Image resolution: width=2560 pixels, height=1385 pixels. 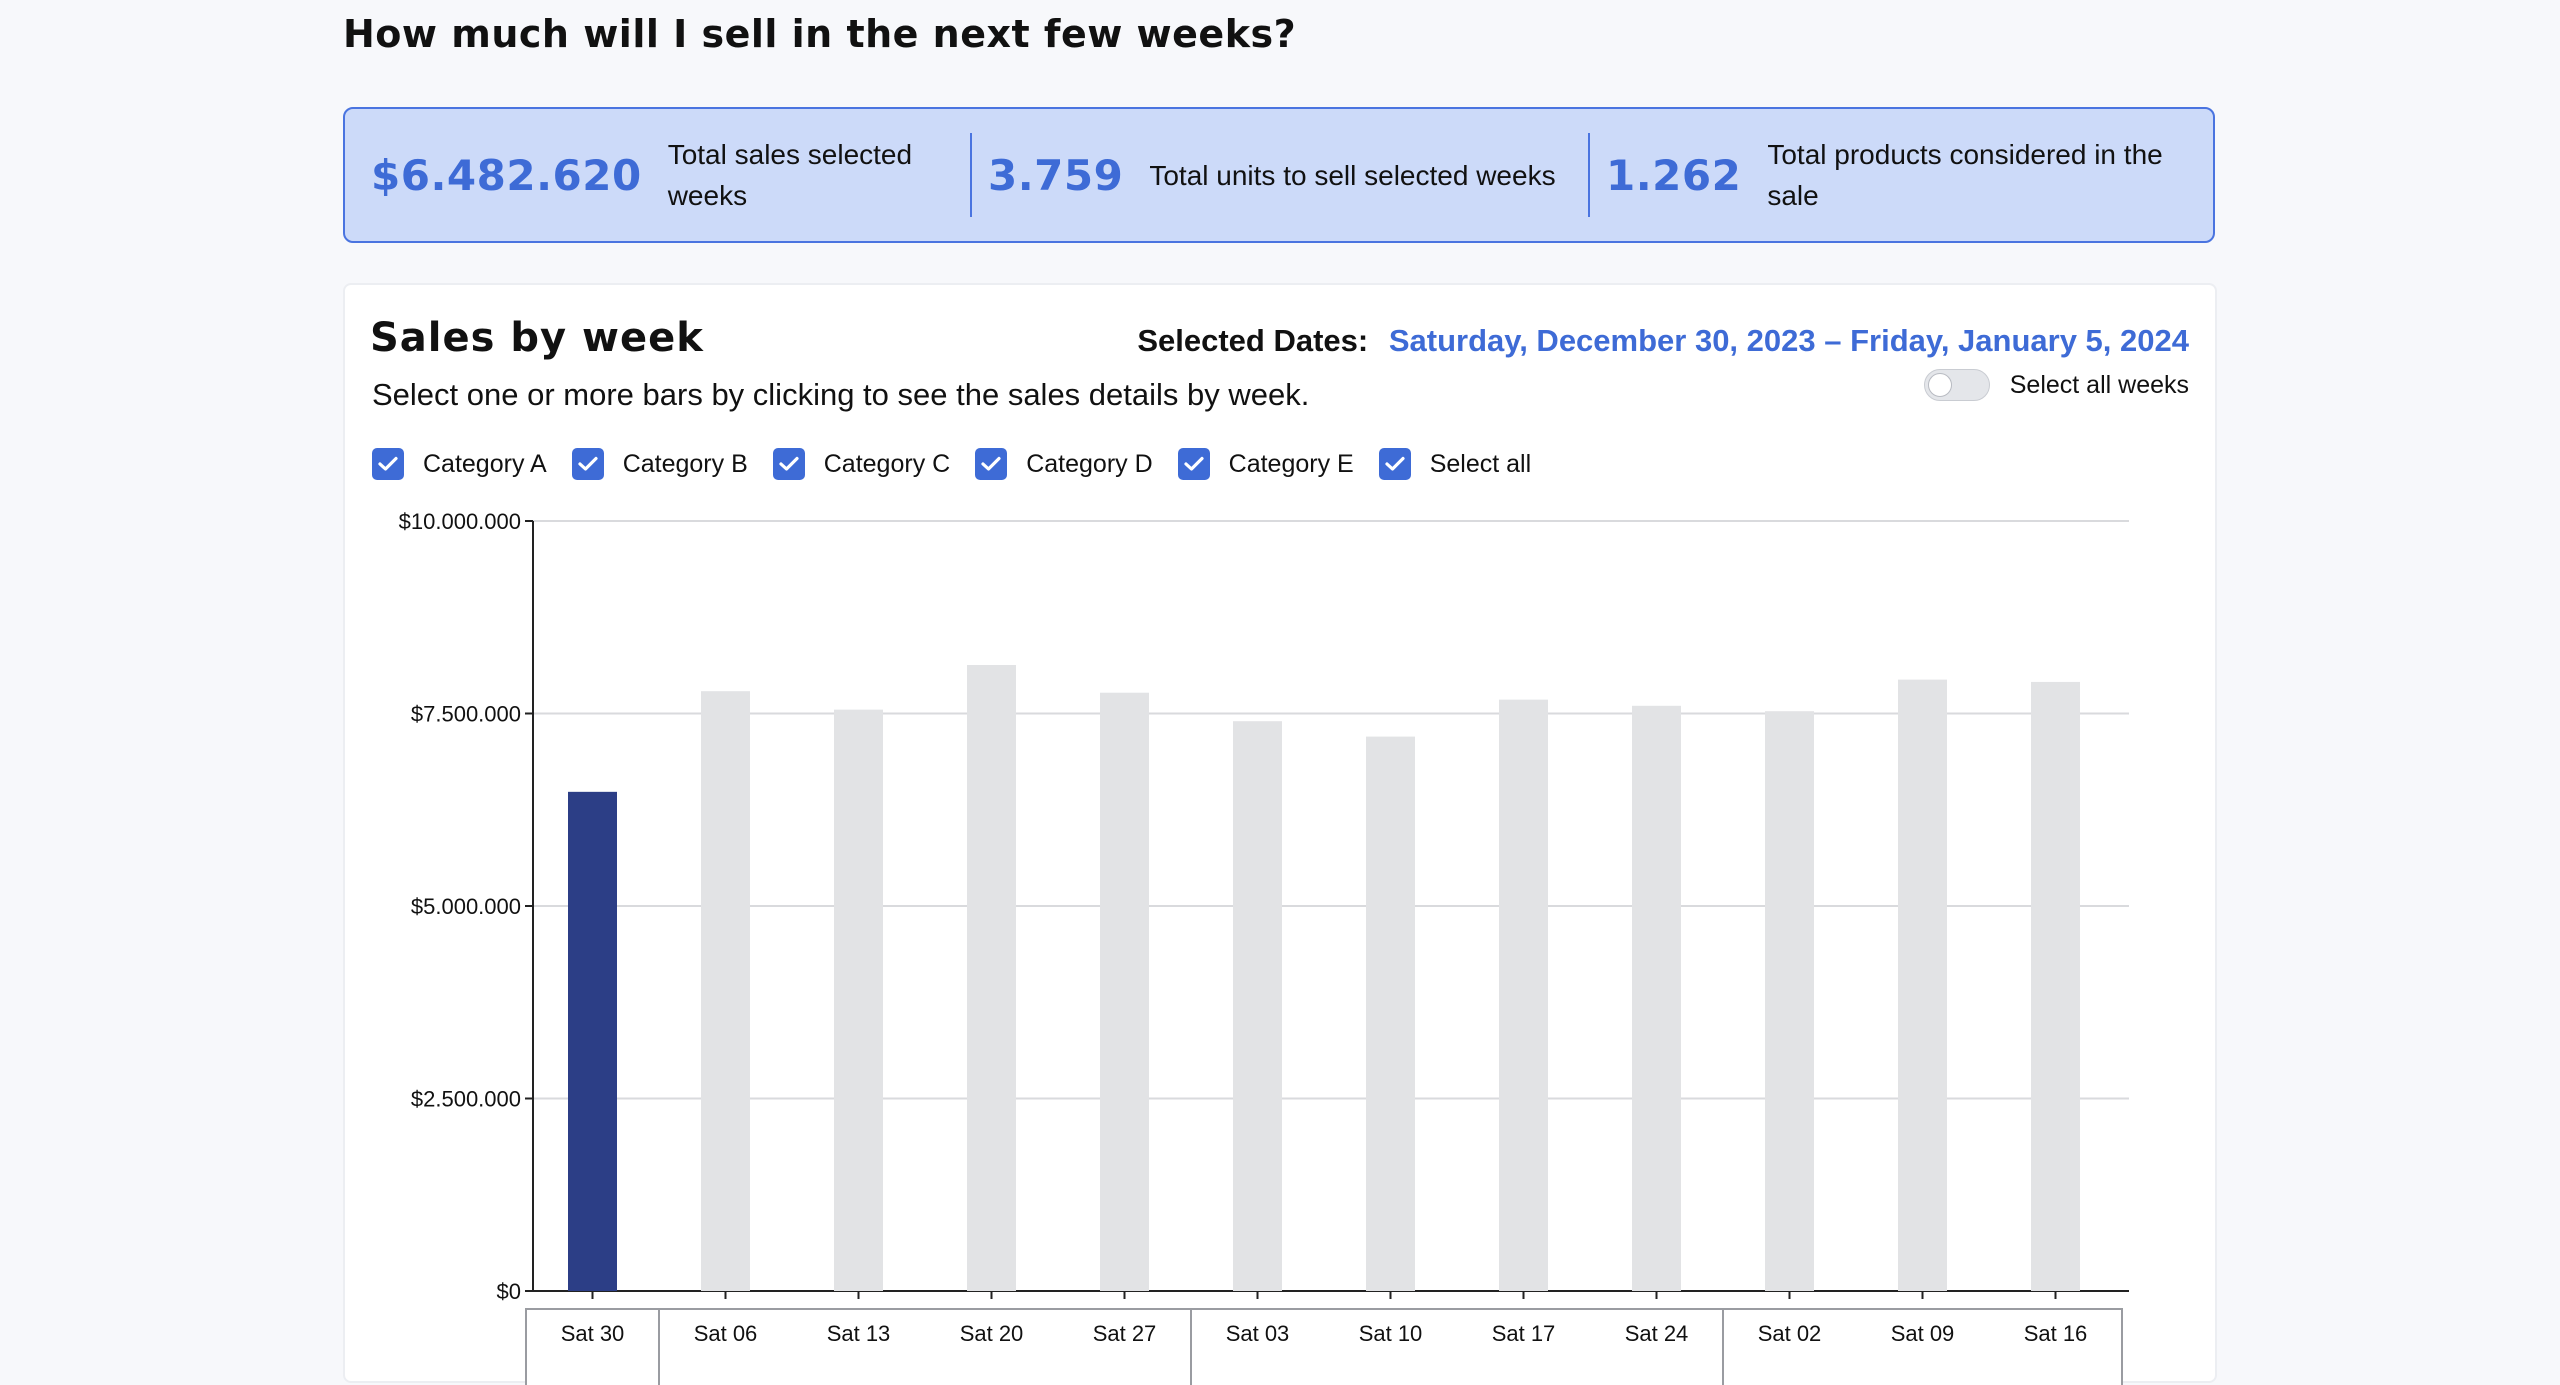 I want to click on y-tick-label: $10.000.000, so click(x=460, y=521).